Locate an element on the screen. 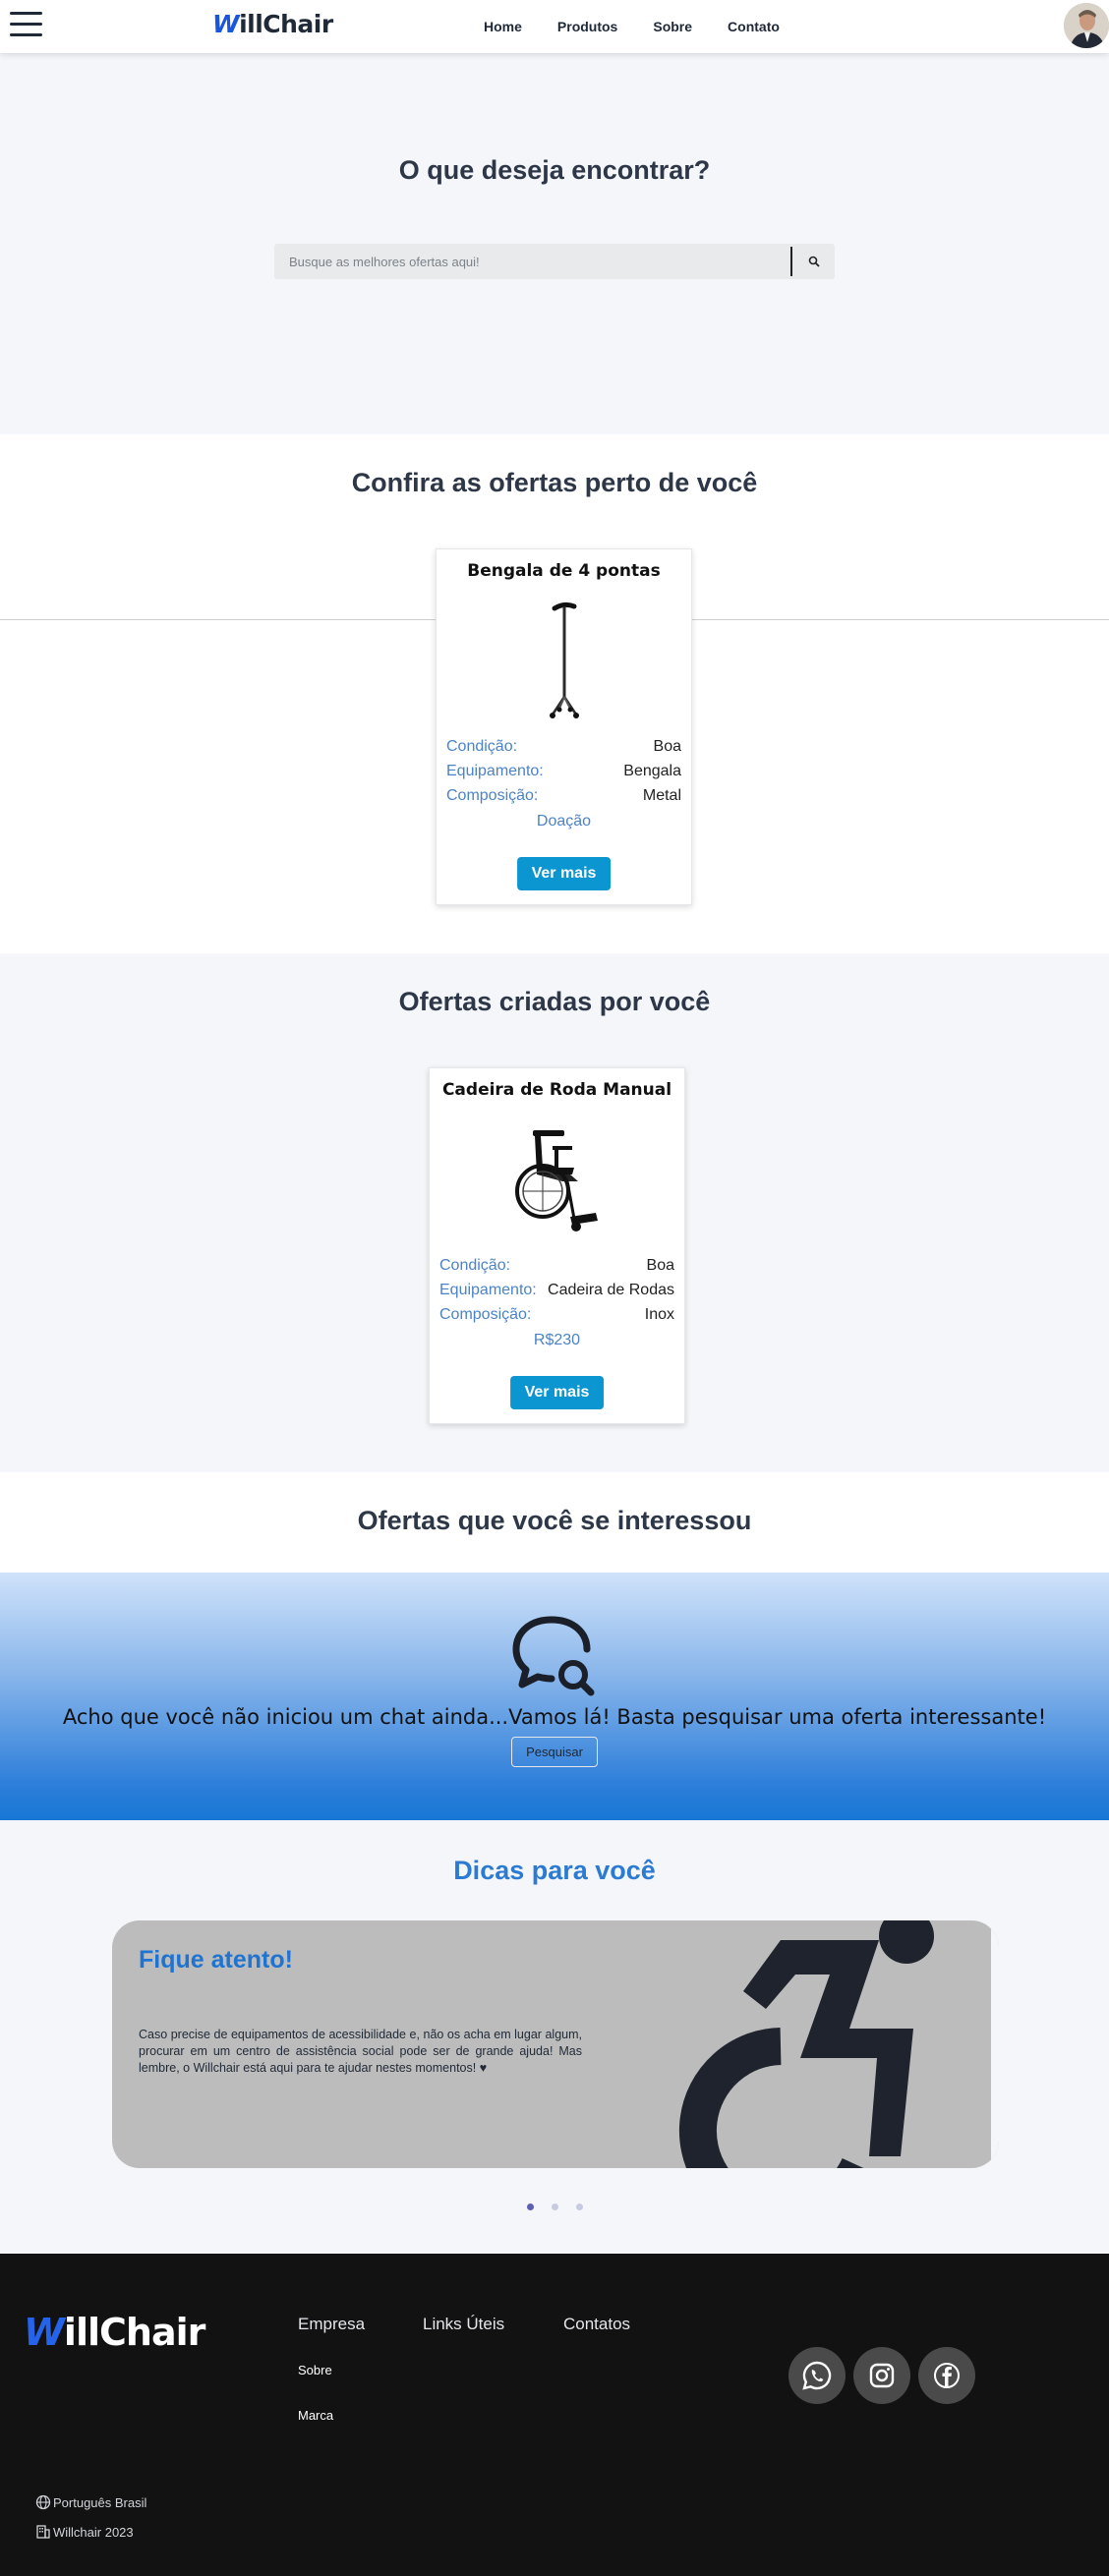 This screenshot has height=2576, width=1109. user-avatar is located at coordinates (1086, 25).